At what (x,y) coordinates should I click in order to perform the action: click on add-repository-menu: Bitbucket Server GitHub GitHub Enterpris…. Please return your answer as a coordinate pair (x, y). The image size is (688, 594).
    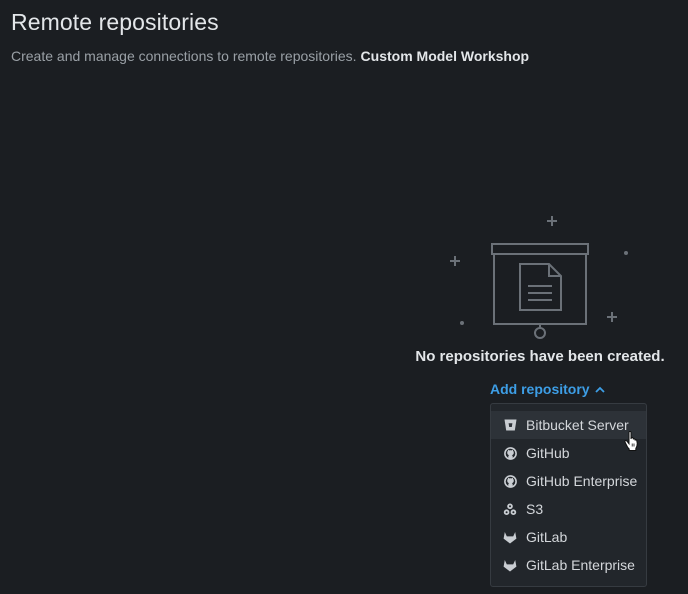
    Looking at the image, I should click on (568, 495).